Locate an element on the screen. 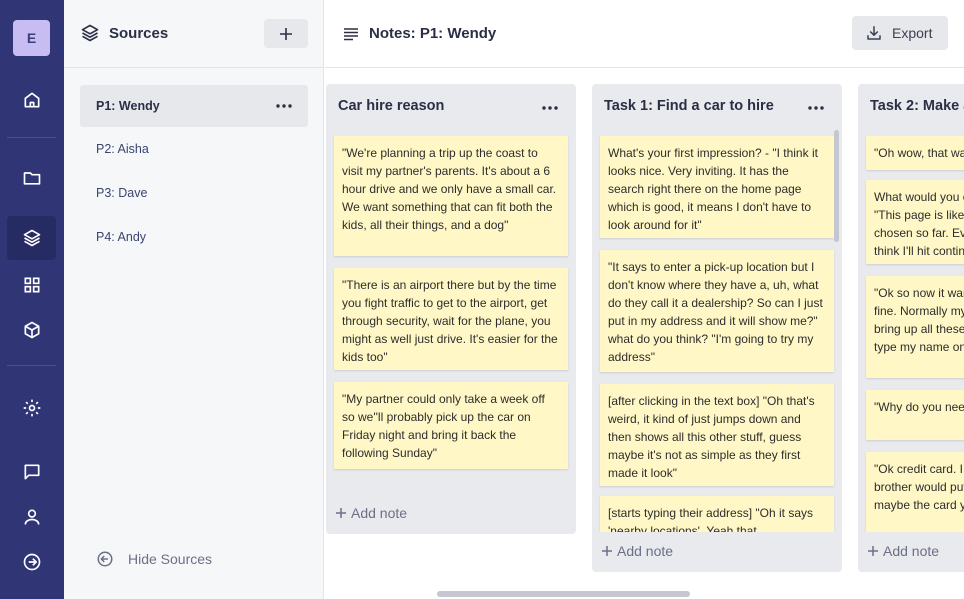 This screenshot has height=599, width=964. source-item-p4-andy: P4: Andy is located at coordinates (194, 237).